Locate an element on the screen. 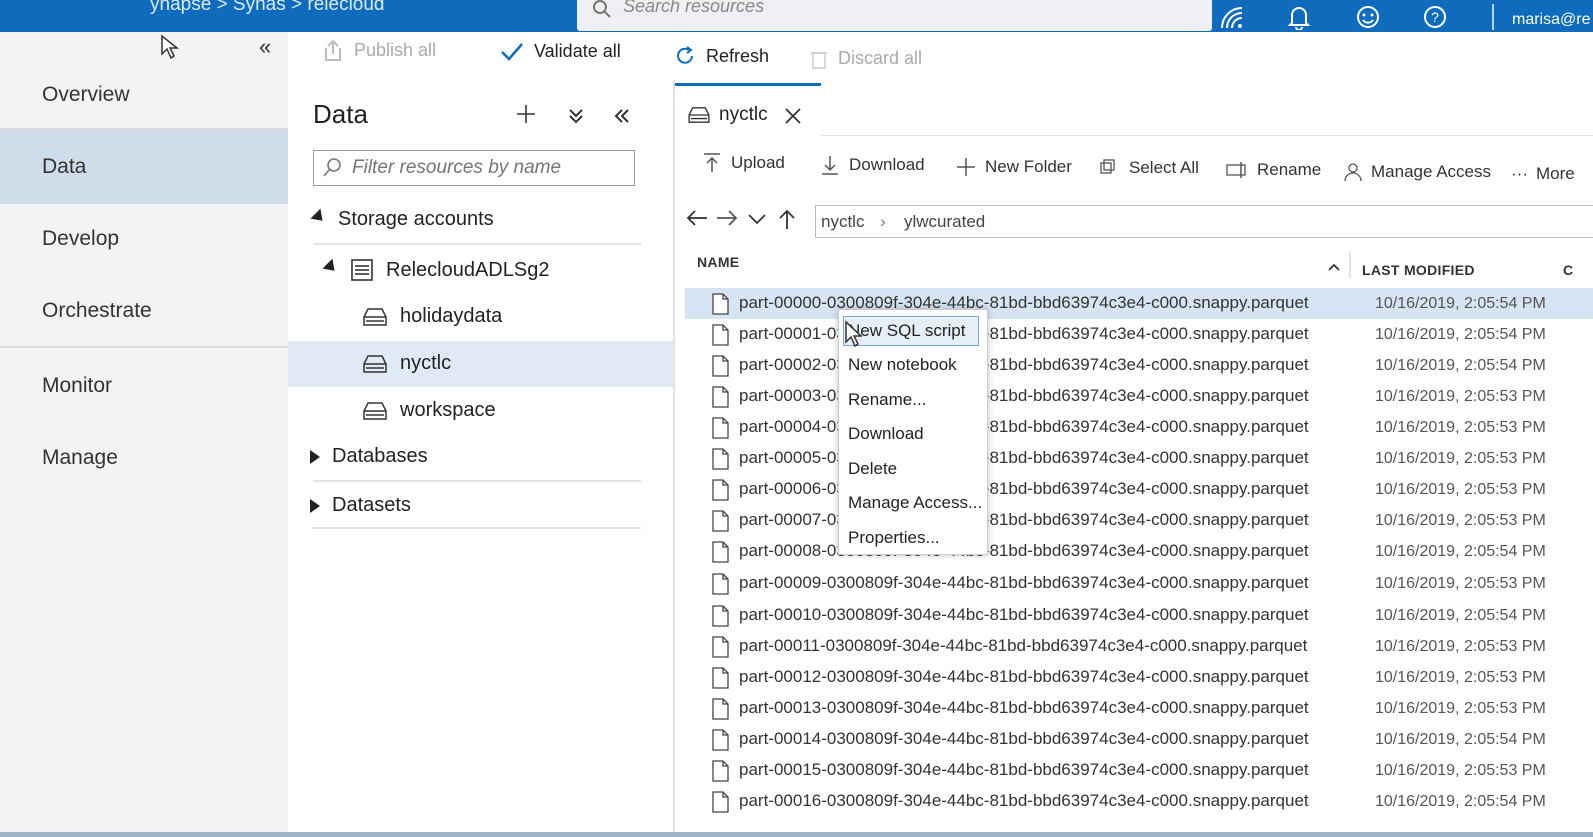 The width and height of the screenshot is (1593, 837). upload-button: Upload is located at coordinates (743, 163).